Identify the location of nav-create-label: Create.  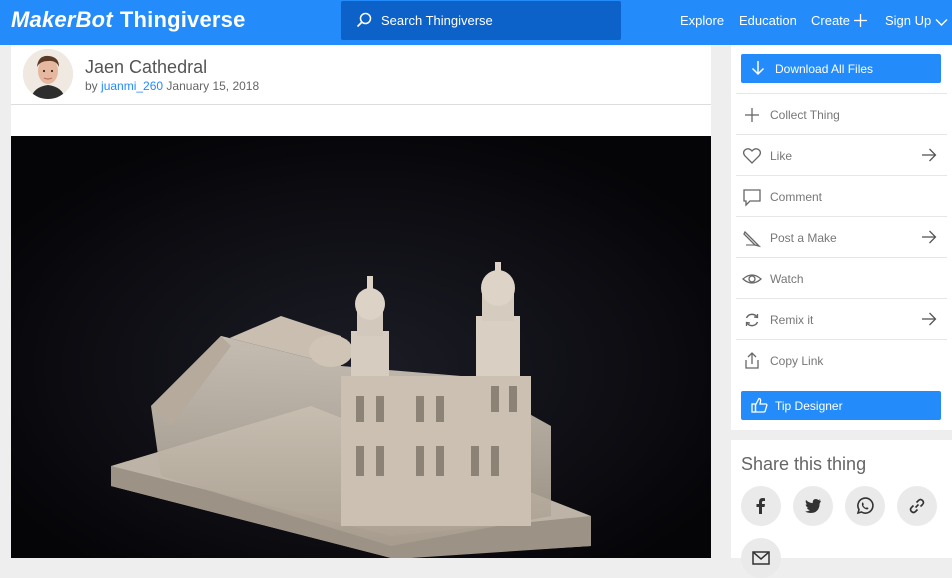
(831, 20).